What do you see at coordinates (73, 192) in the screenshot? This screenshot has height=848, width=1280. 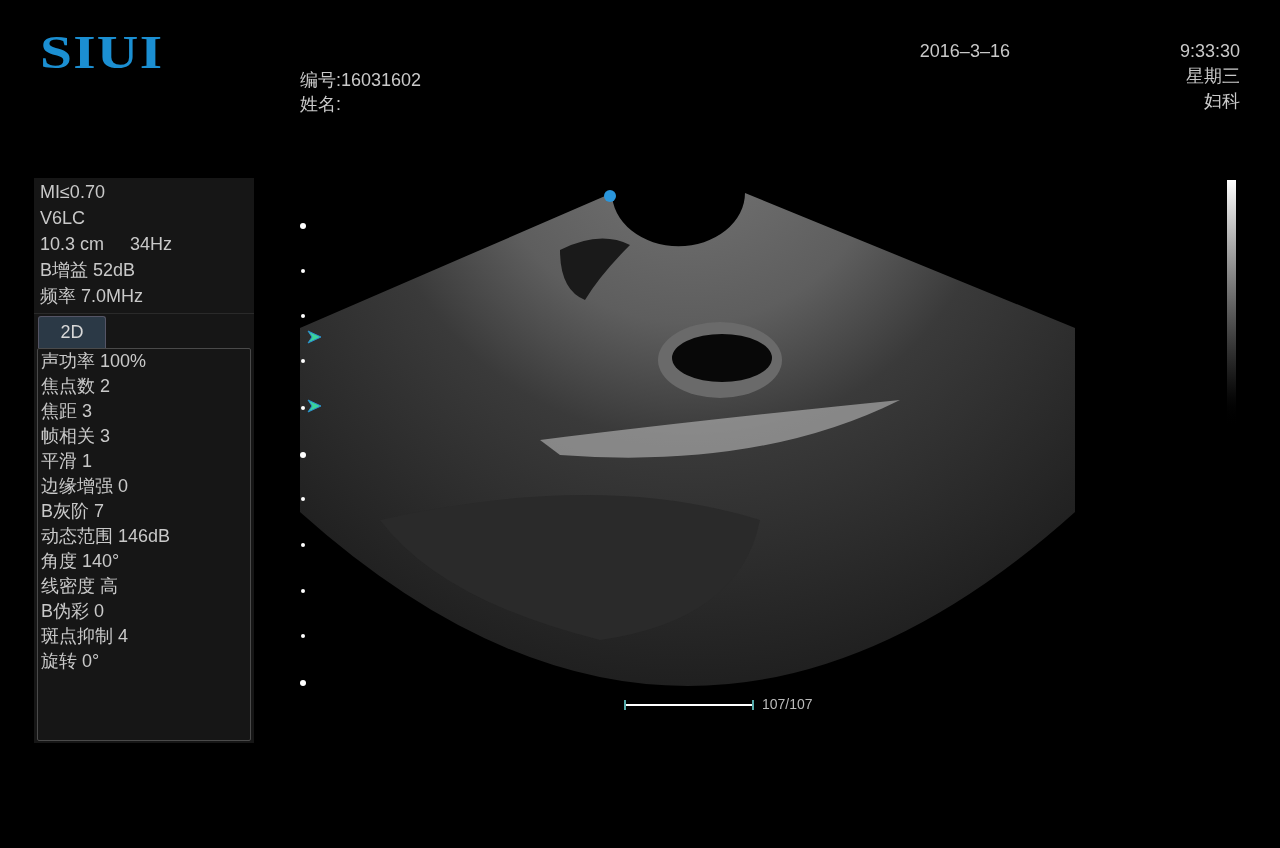 I see `mechanical-index: MI≤0.70` at bounding box center [73, 192].